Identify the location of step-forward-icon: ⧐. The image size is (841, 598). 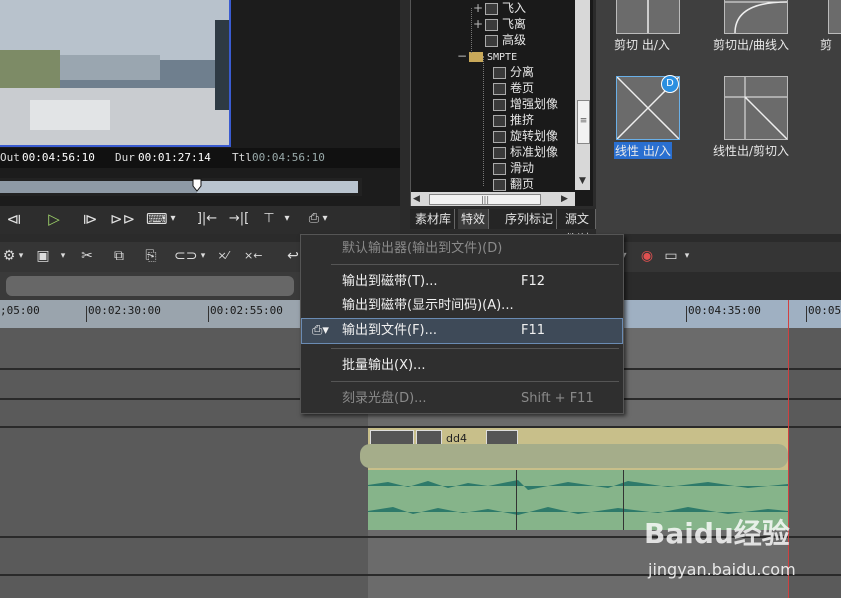
(90, 219).